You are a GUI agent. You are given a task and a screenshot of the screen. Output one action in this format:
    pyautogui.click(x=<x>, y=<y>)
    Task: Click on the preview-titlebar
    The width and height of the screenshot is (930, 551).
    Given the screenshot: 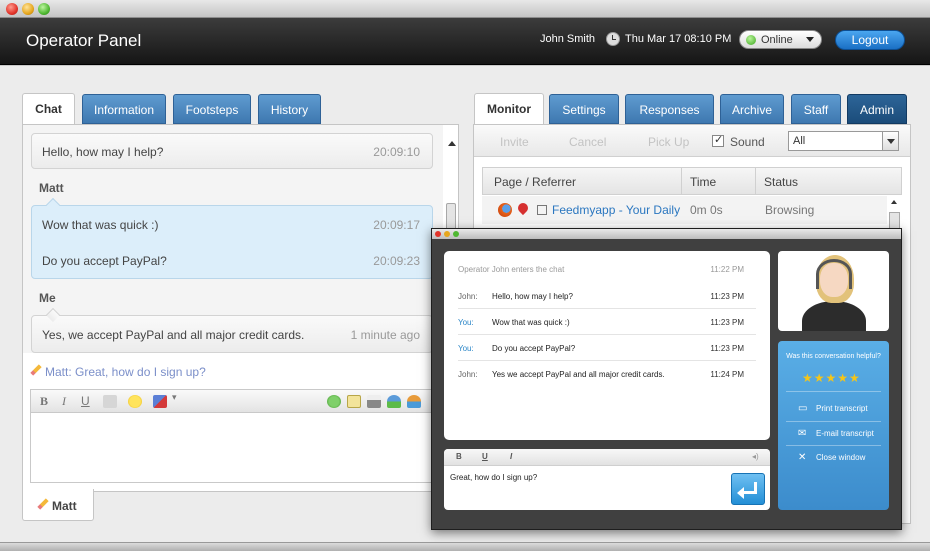 What is the action you would take?
    pyautogui.click(x=666, y=234)
    